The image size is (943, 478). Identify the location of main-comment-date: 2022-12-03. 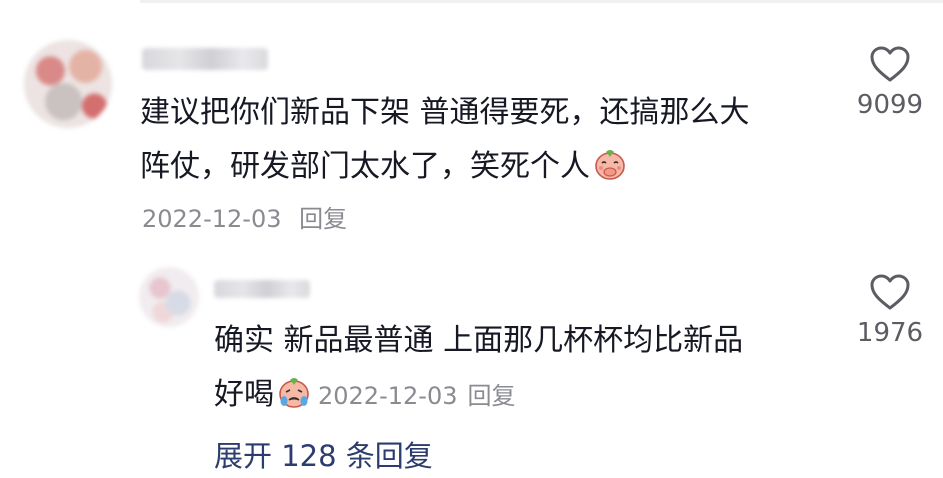
(212, 219).